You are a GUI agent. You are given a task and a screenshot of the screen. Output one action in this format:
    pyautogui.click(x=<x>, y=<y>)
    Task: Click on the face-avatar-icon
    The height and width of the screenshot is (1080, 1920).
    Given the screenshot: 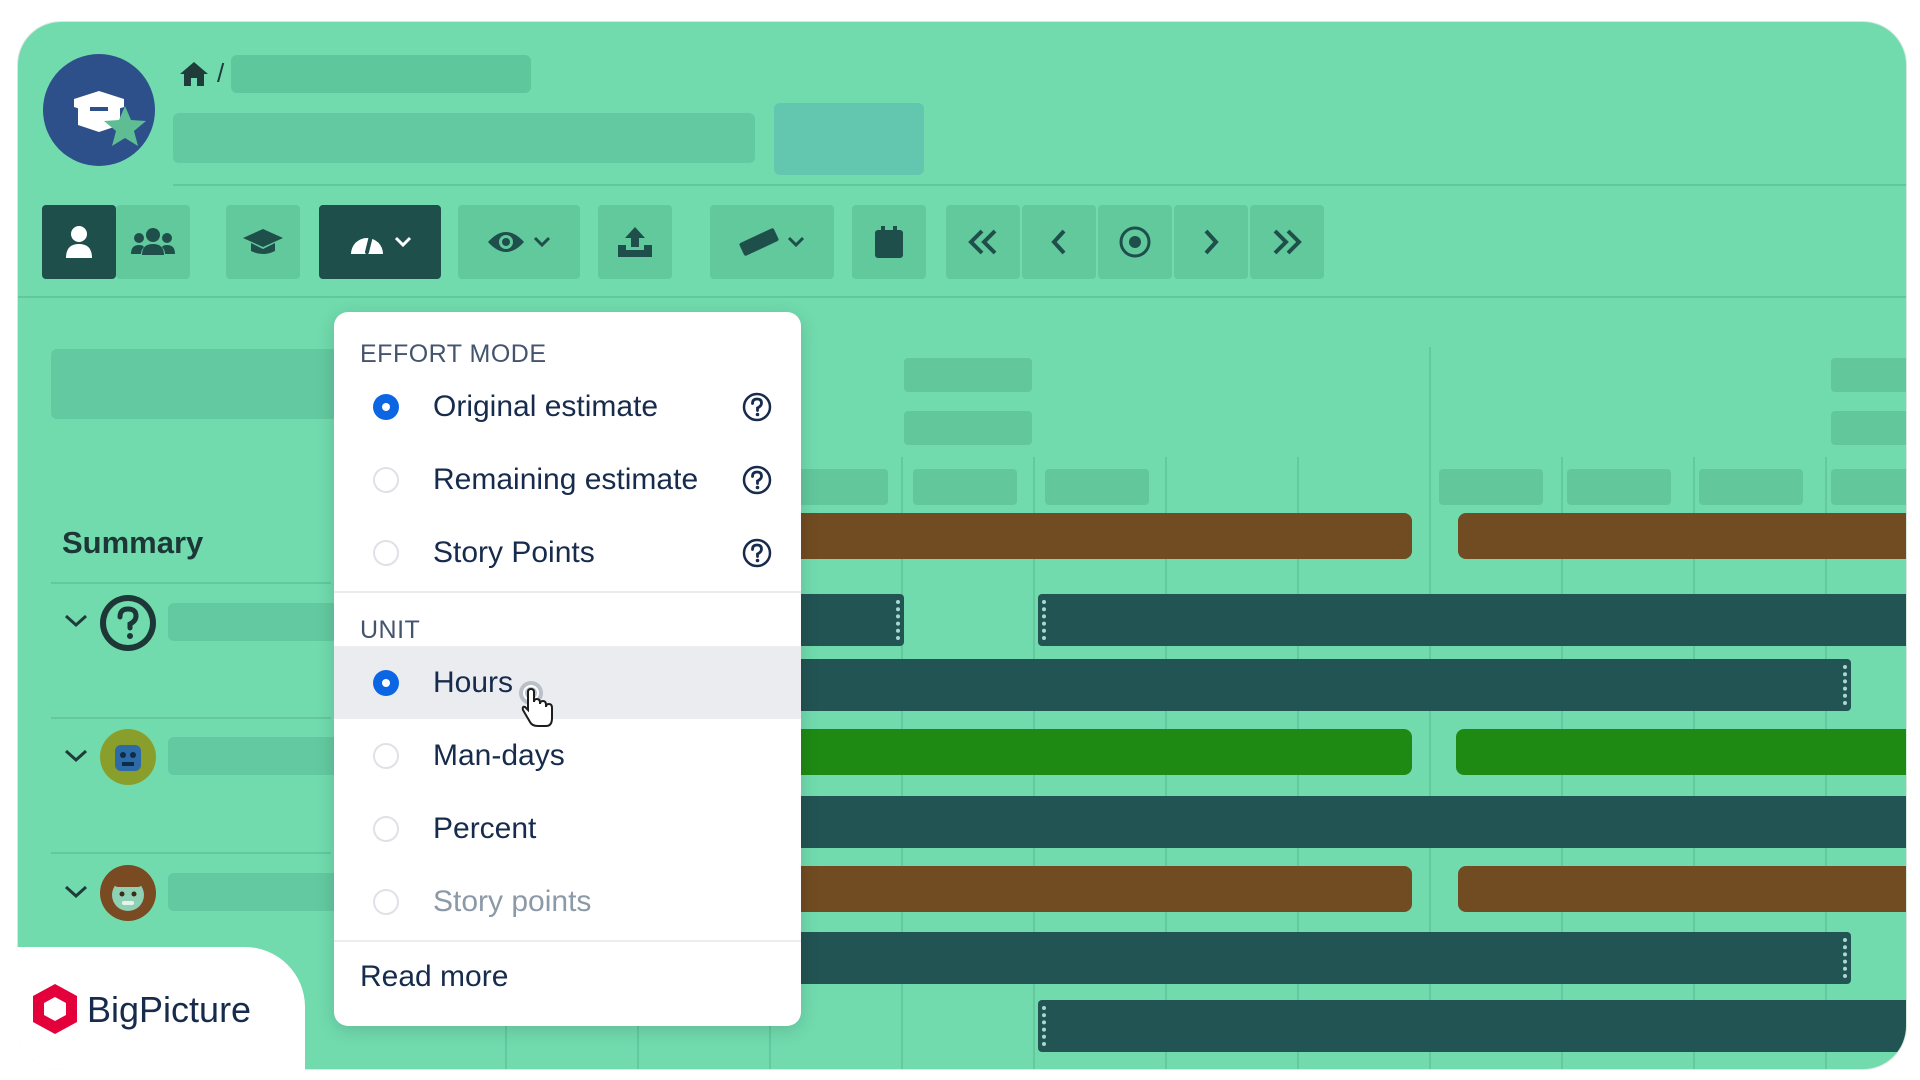 What is the action you would take?
    pyautogui.click(x=128, y=895)
    